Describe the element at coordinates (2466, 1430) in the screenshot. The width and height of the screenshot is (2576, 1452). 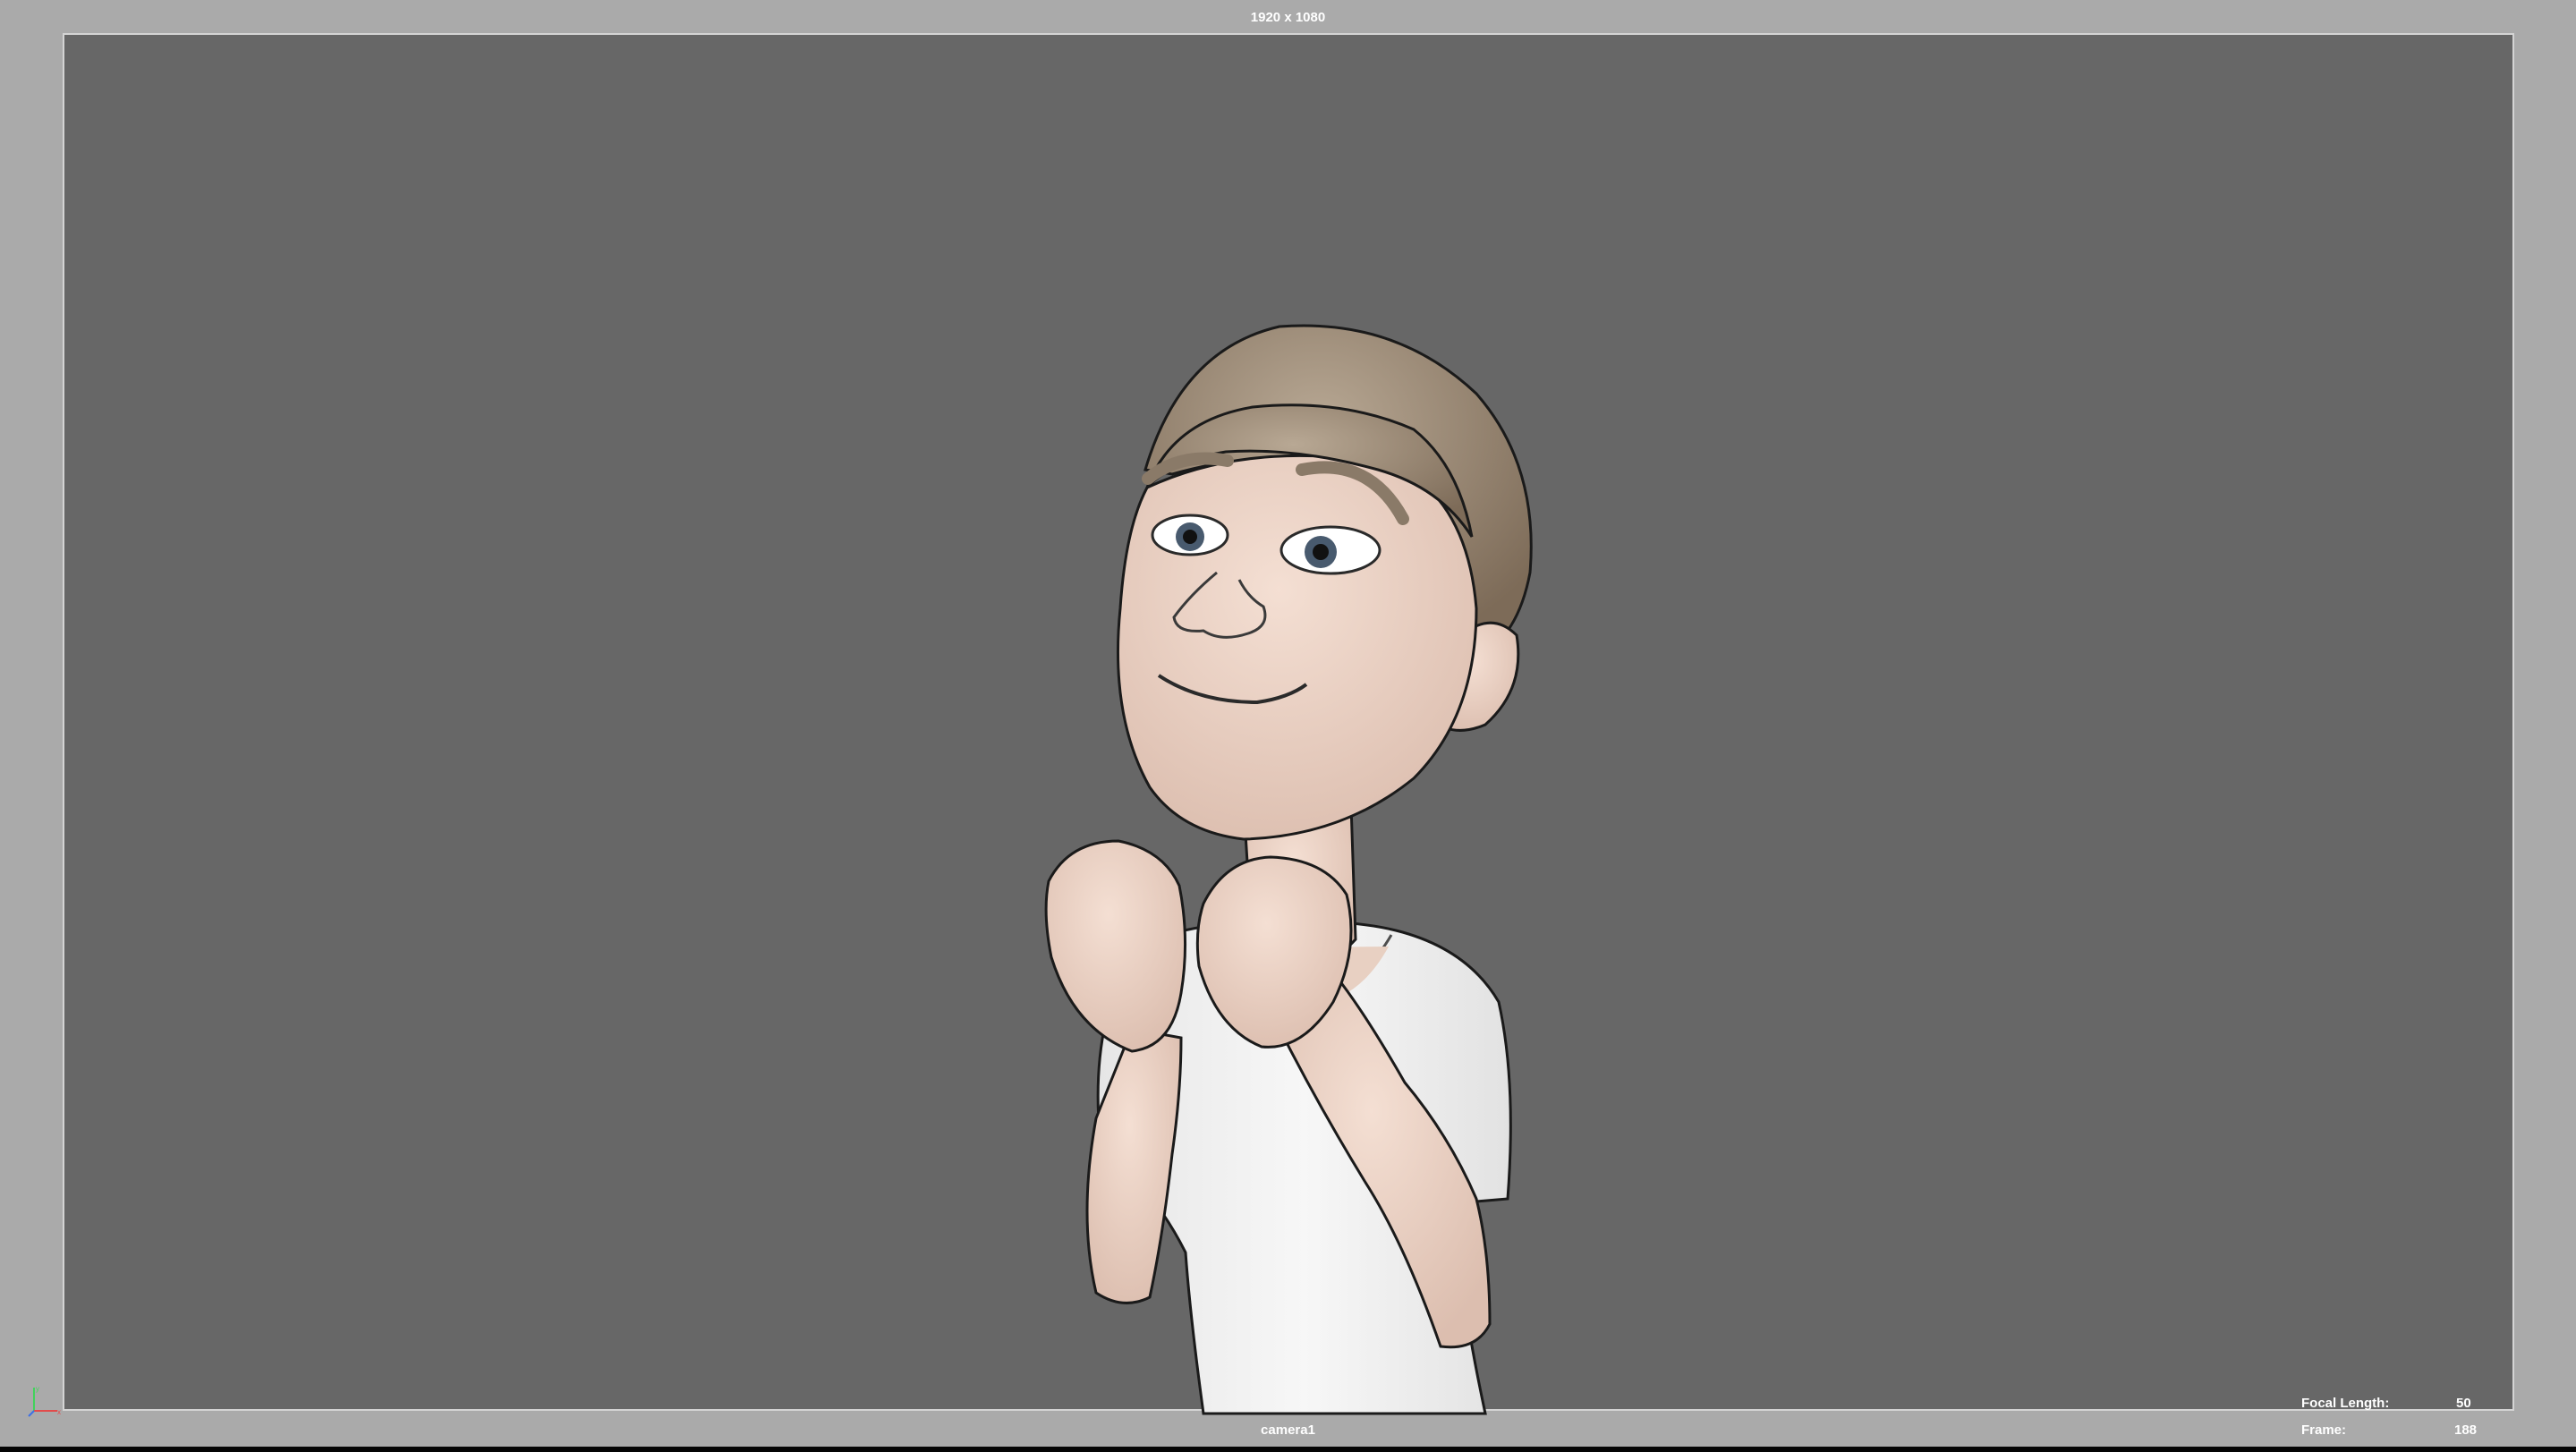
I see `frame-value: 188` at that location.